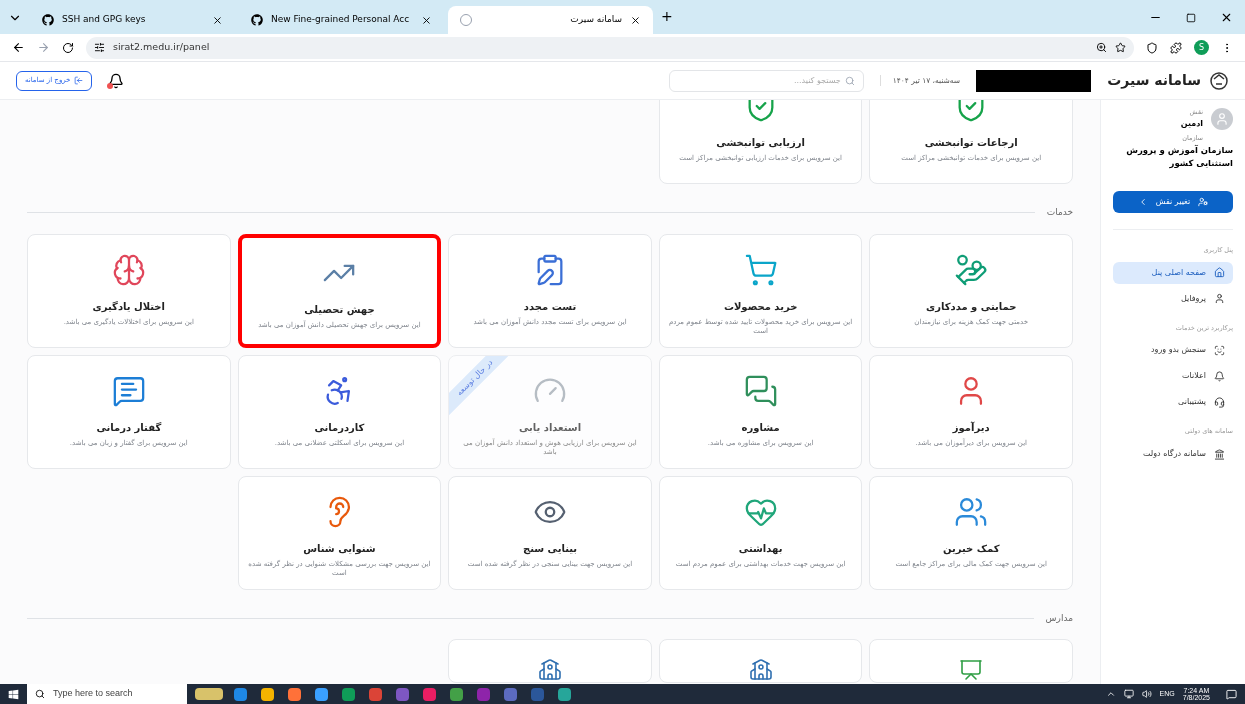 The width and height of the screenshot is (1245, 704). What do you see at coordinates (1219, 299) in the screenshot?
I see `user-icon` at bounding box center [1219, 299].